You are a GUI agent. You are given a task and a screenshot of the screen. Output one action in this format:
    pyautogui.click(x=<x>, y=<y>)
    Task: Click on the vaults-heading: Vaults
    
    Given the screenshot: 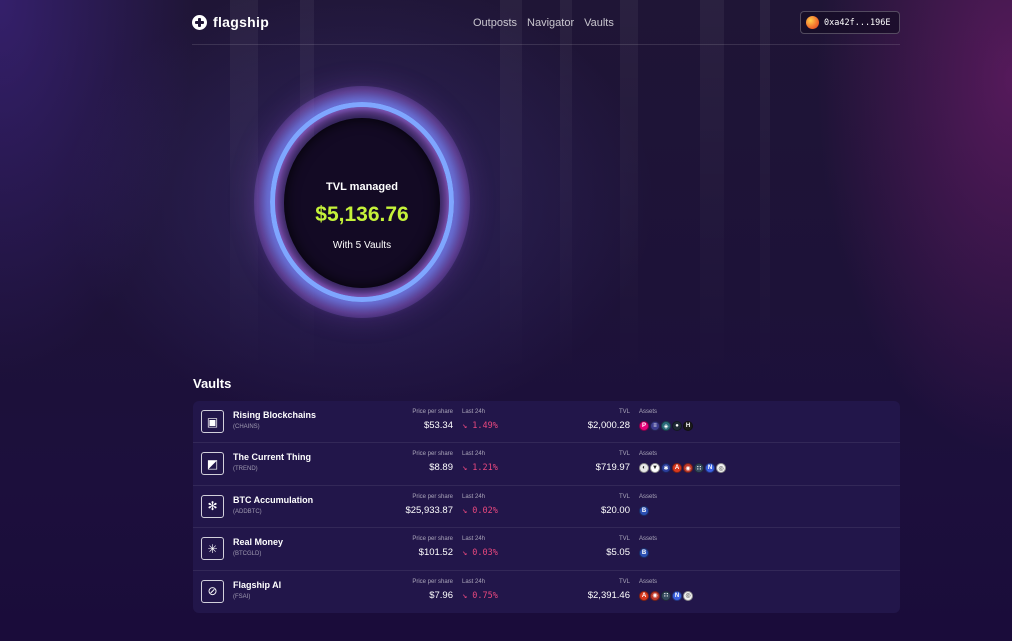 What is the action you would take?
    pyautogui.click(x=212, y=383)
    